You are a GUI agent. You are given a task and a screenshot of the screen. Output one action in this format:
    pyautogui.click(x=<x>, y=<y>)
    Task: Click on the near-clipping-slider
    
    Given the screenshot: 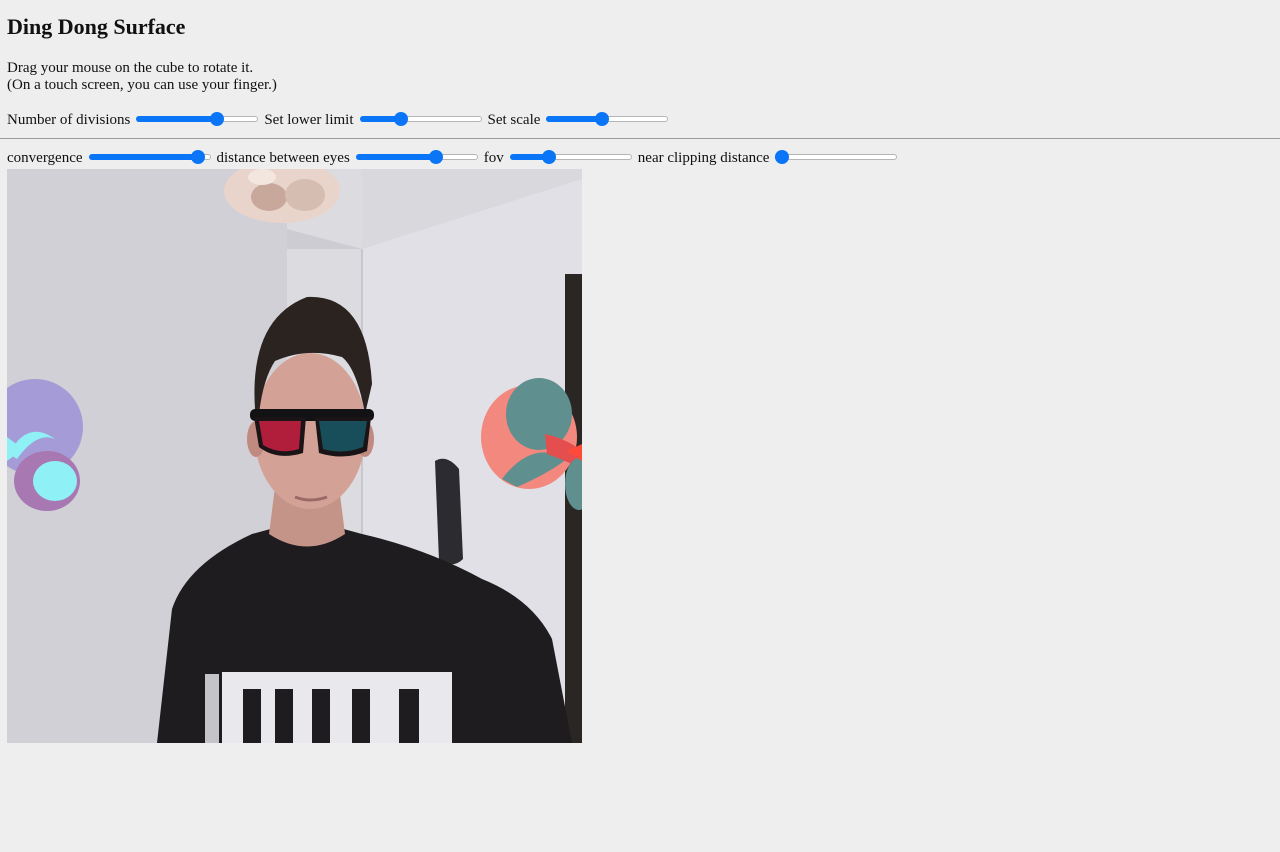 What is the action you would take?
    pyautogui.click(x=836, y=158)
    